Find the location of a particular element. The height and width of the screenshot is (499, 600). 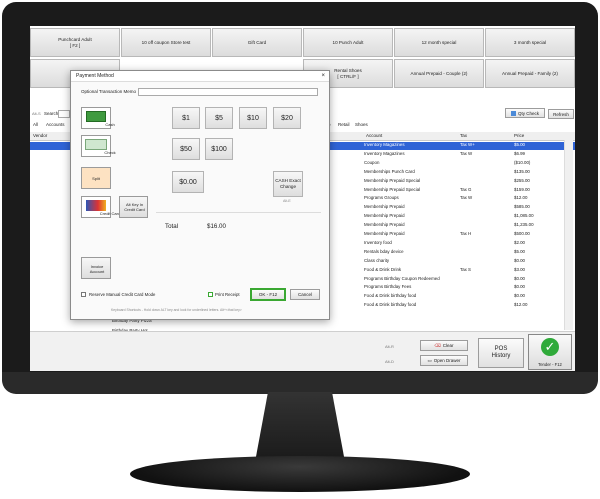

print-receipt-label: Print Receipt is located at coordinates (227, 294).